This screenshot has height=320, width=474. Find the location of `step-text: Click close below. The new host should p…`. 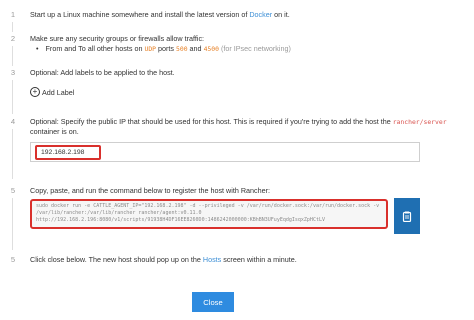

step-text: Click close below. The new host should p… is located at coordinates (163, 259).